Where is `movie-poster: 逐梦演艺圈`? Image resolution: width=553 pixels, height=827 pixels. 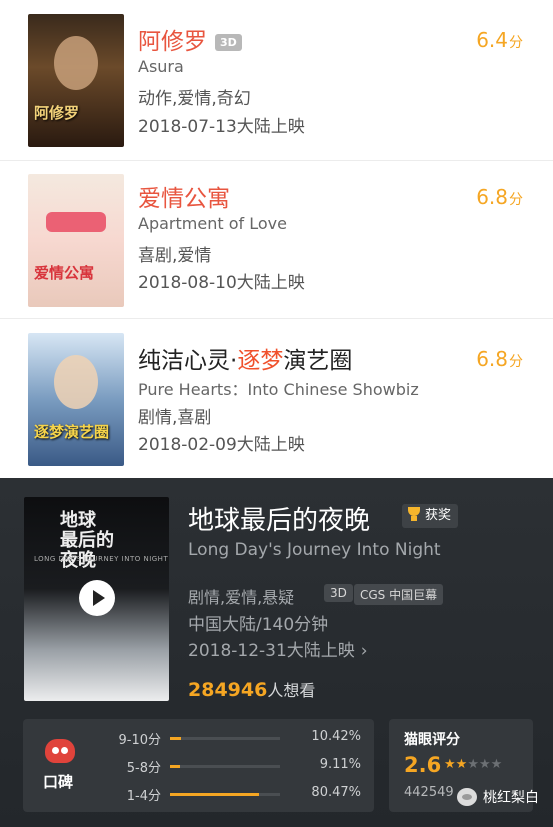
movie-poster: 逐梦演艺圈 is located at coordinates (76, 399).